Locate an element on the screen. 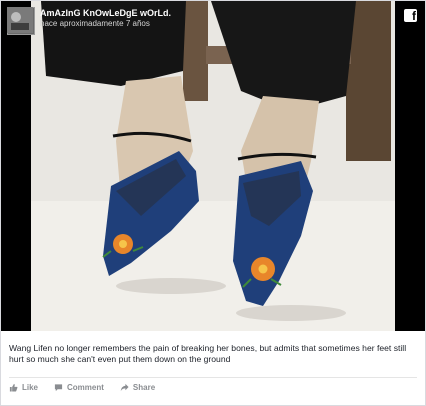 The height and width of the screenshot is (406, 426). avatar-image is located at coordinates (20, 20).